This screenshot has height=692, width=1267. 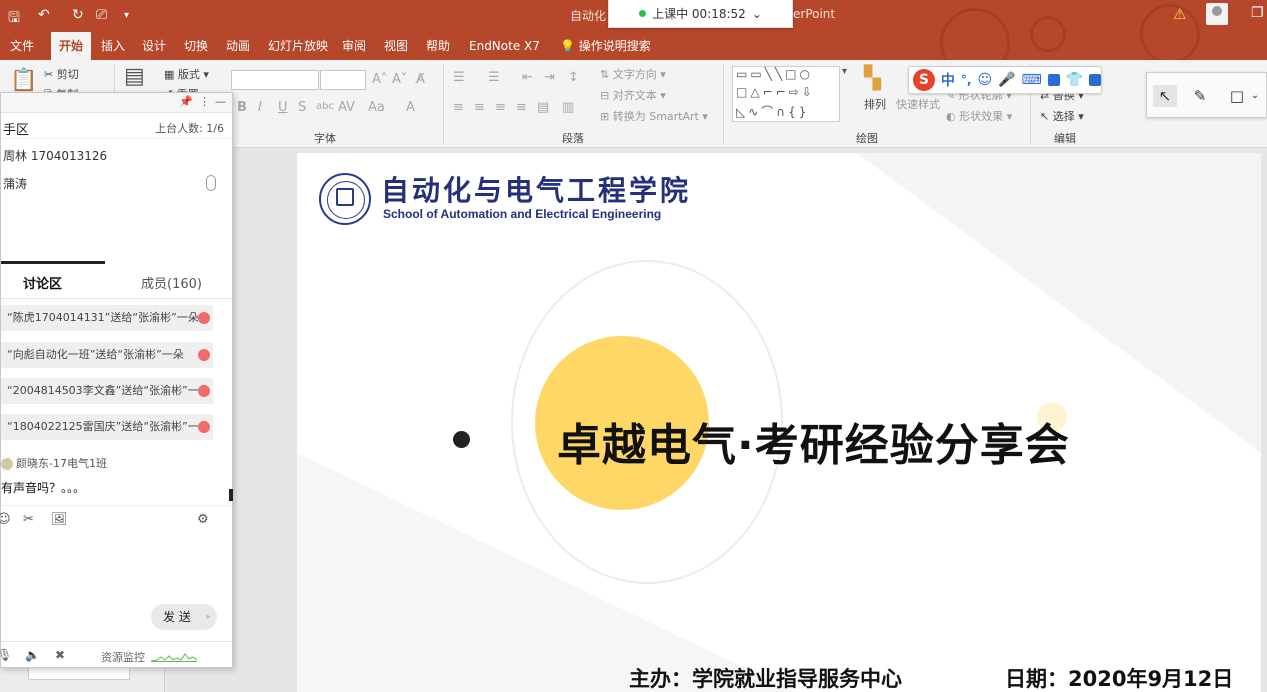 What do you see at coordinates (44, 15) in the screenshot?
I see `undo-icon: ↶` at bounding box center [44, 15].